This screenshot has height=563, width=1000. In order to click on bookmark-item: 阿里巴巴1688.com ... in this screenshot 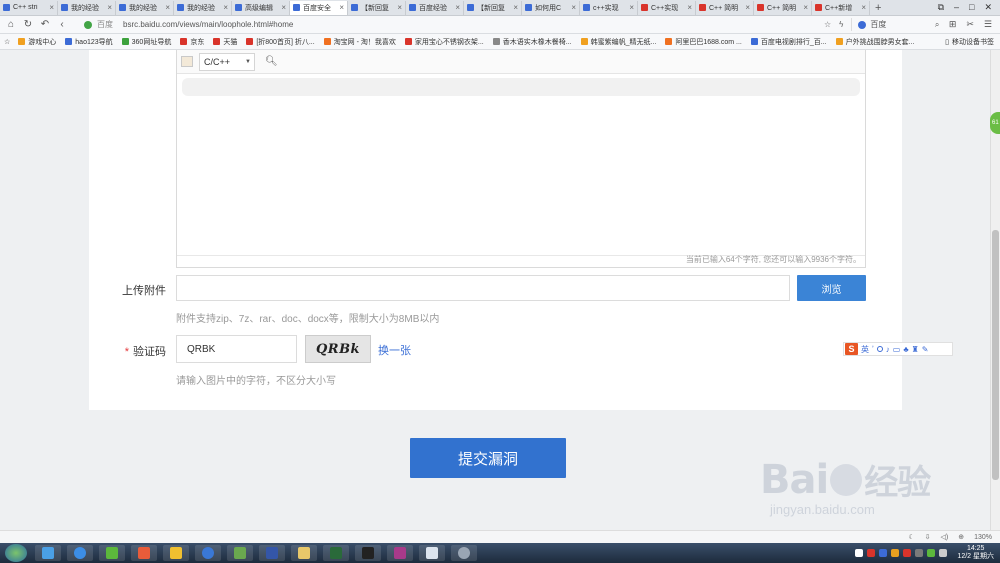, I will do `click(703, 42)`.